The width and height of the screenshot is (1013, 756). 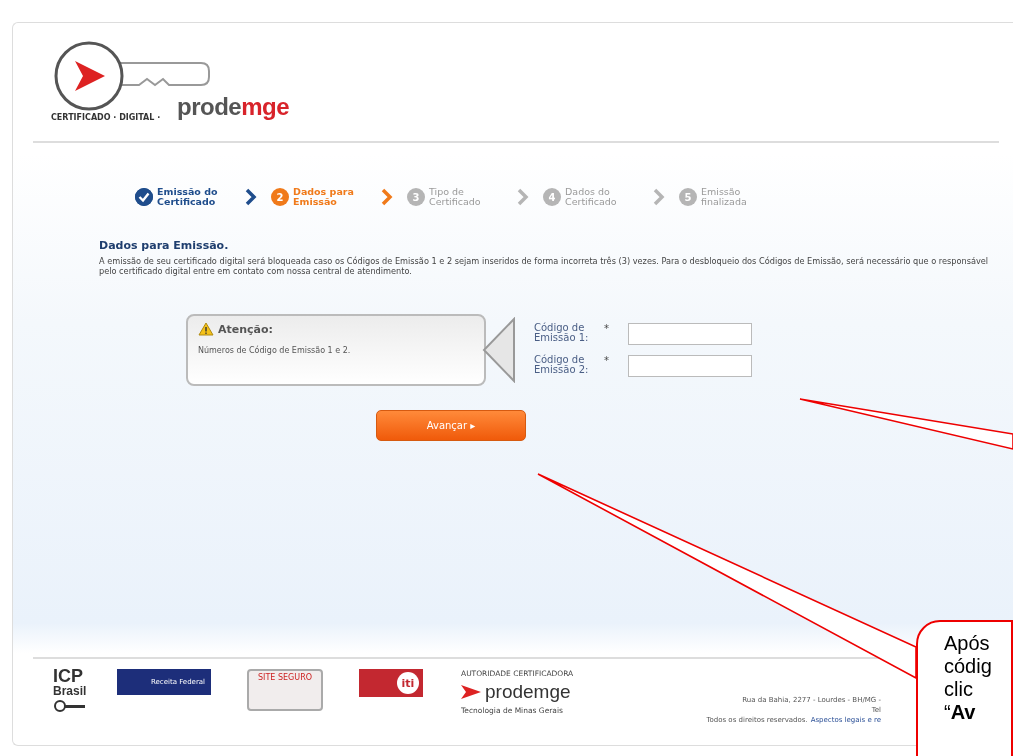 What do you see at coordinates (73, 691) in the screenshot?
I see `icp-brasil-logo: ICP Brasil` at bounding box center [73, 691].